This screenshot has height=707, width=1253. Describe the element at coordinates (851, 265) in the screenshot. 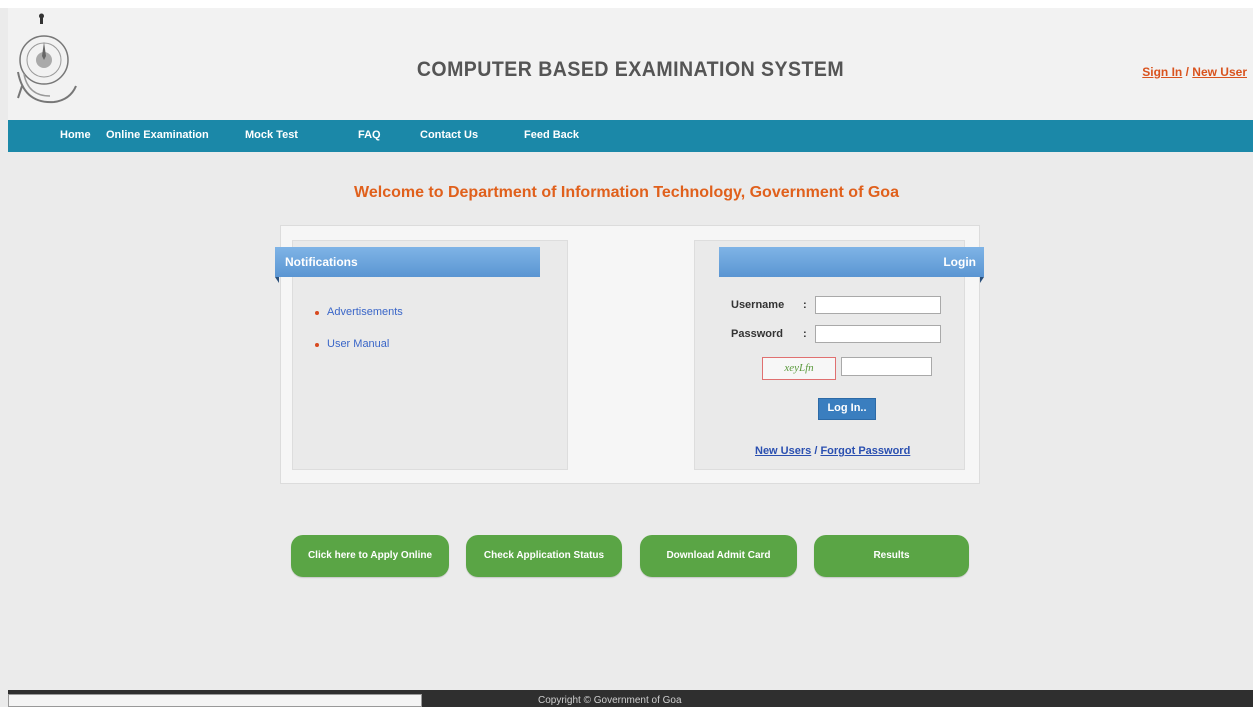

I see `login-header: Login` at that location.